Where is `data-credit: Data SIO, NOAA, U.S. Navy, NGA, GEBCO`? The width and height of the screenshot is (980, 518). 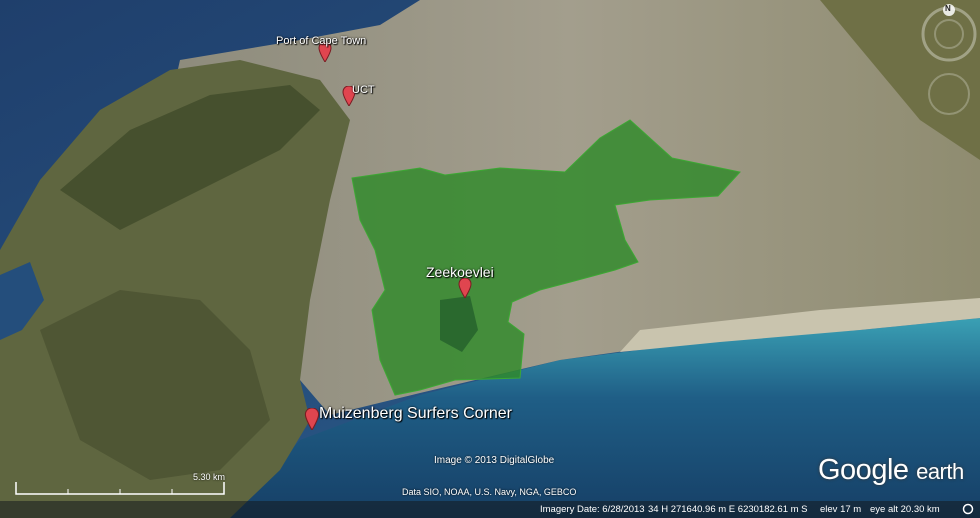
data-credit: Data SIO, NOAA, U.S. Navy, NGA, GEBCO is located at coordinates (489, 492).